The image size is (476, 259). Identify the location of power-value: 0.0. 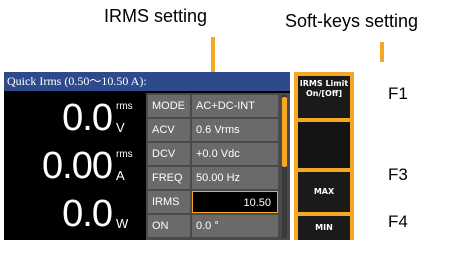
(87, 214).